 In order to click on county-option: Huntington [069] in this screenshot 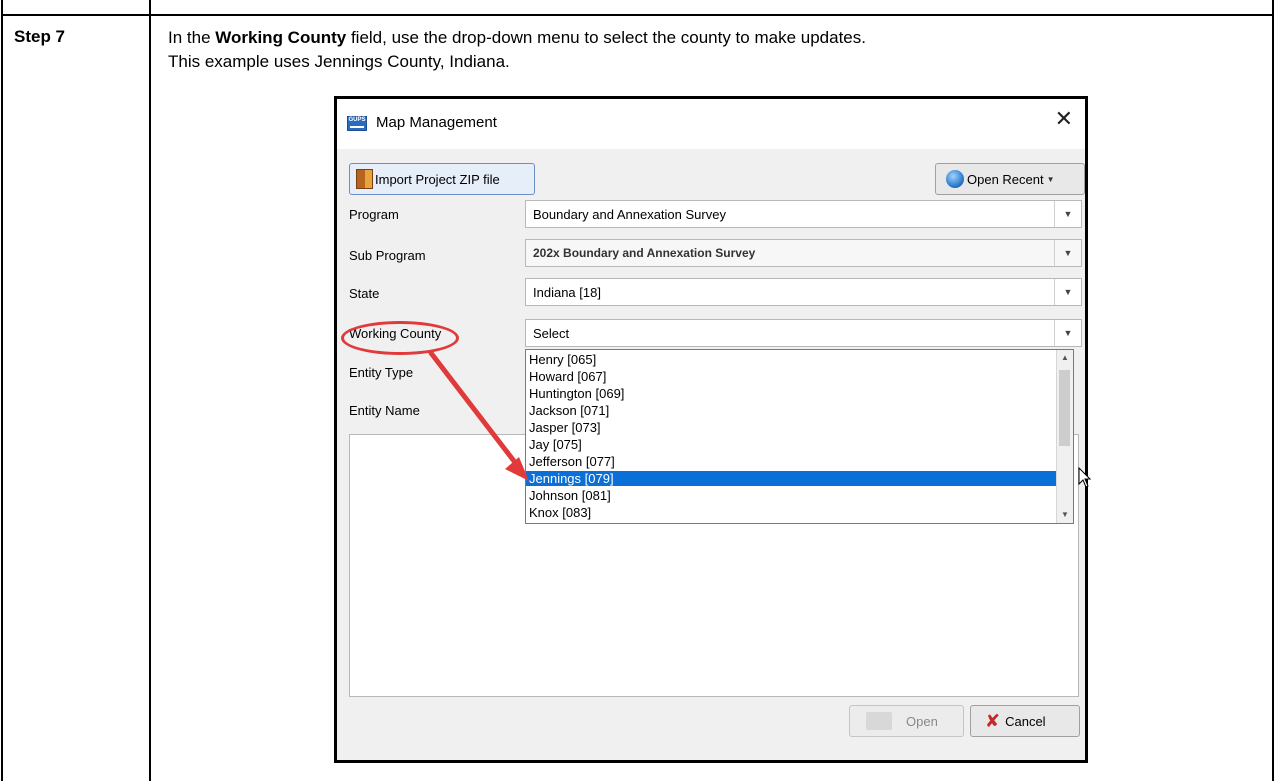, I will do `click(791, 393)`.